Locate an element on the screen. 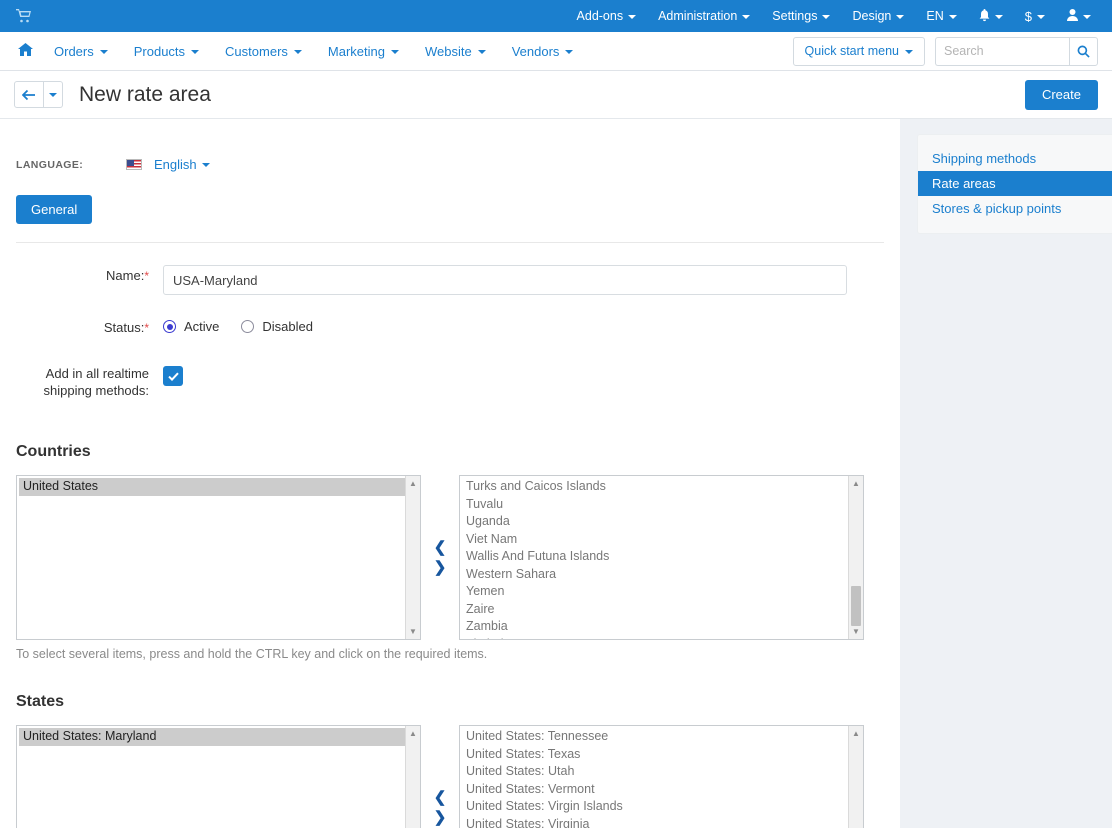 Image resolution: width=1112 pixels, height=828 pixels. realtime-label: Add in all realtime shipping methods: is located at coordinates (96, 382).